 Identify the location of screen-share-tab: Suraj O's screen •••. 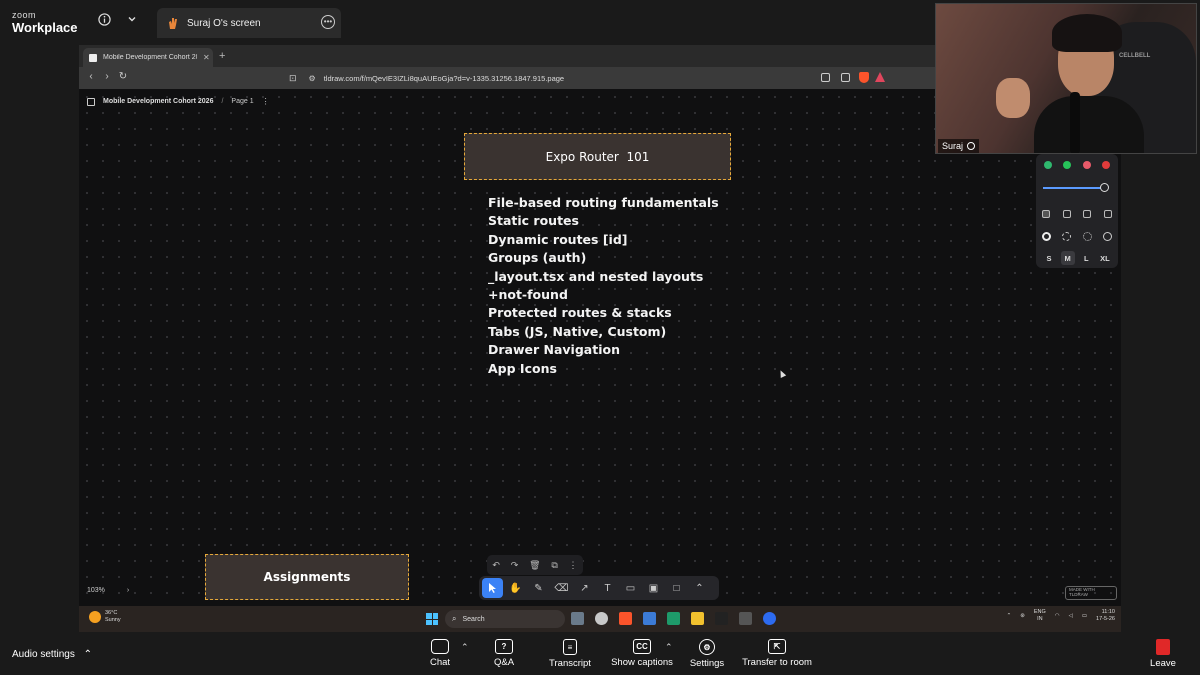
(249, 23).